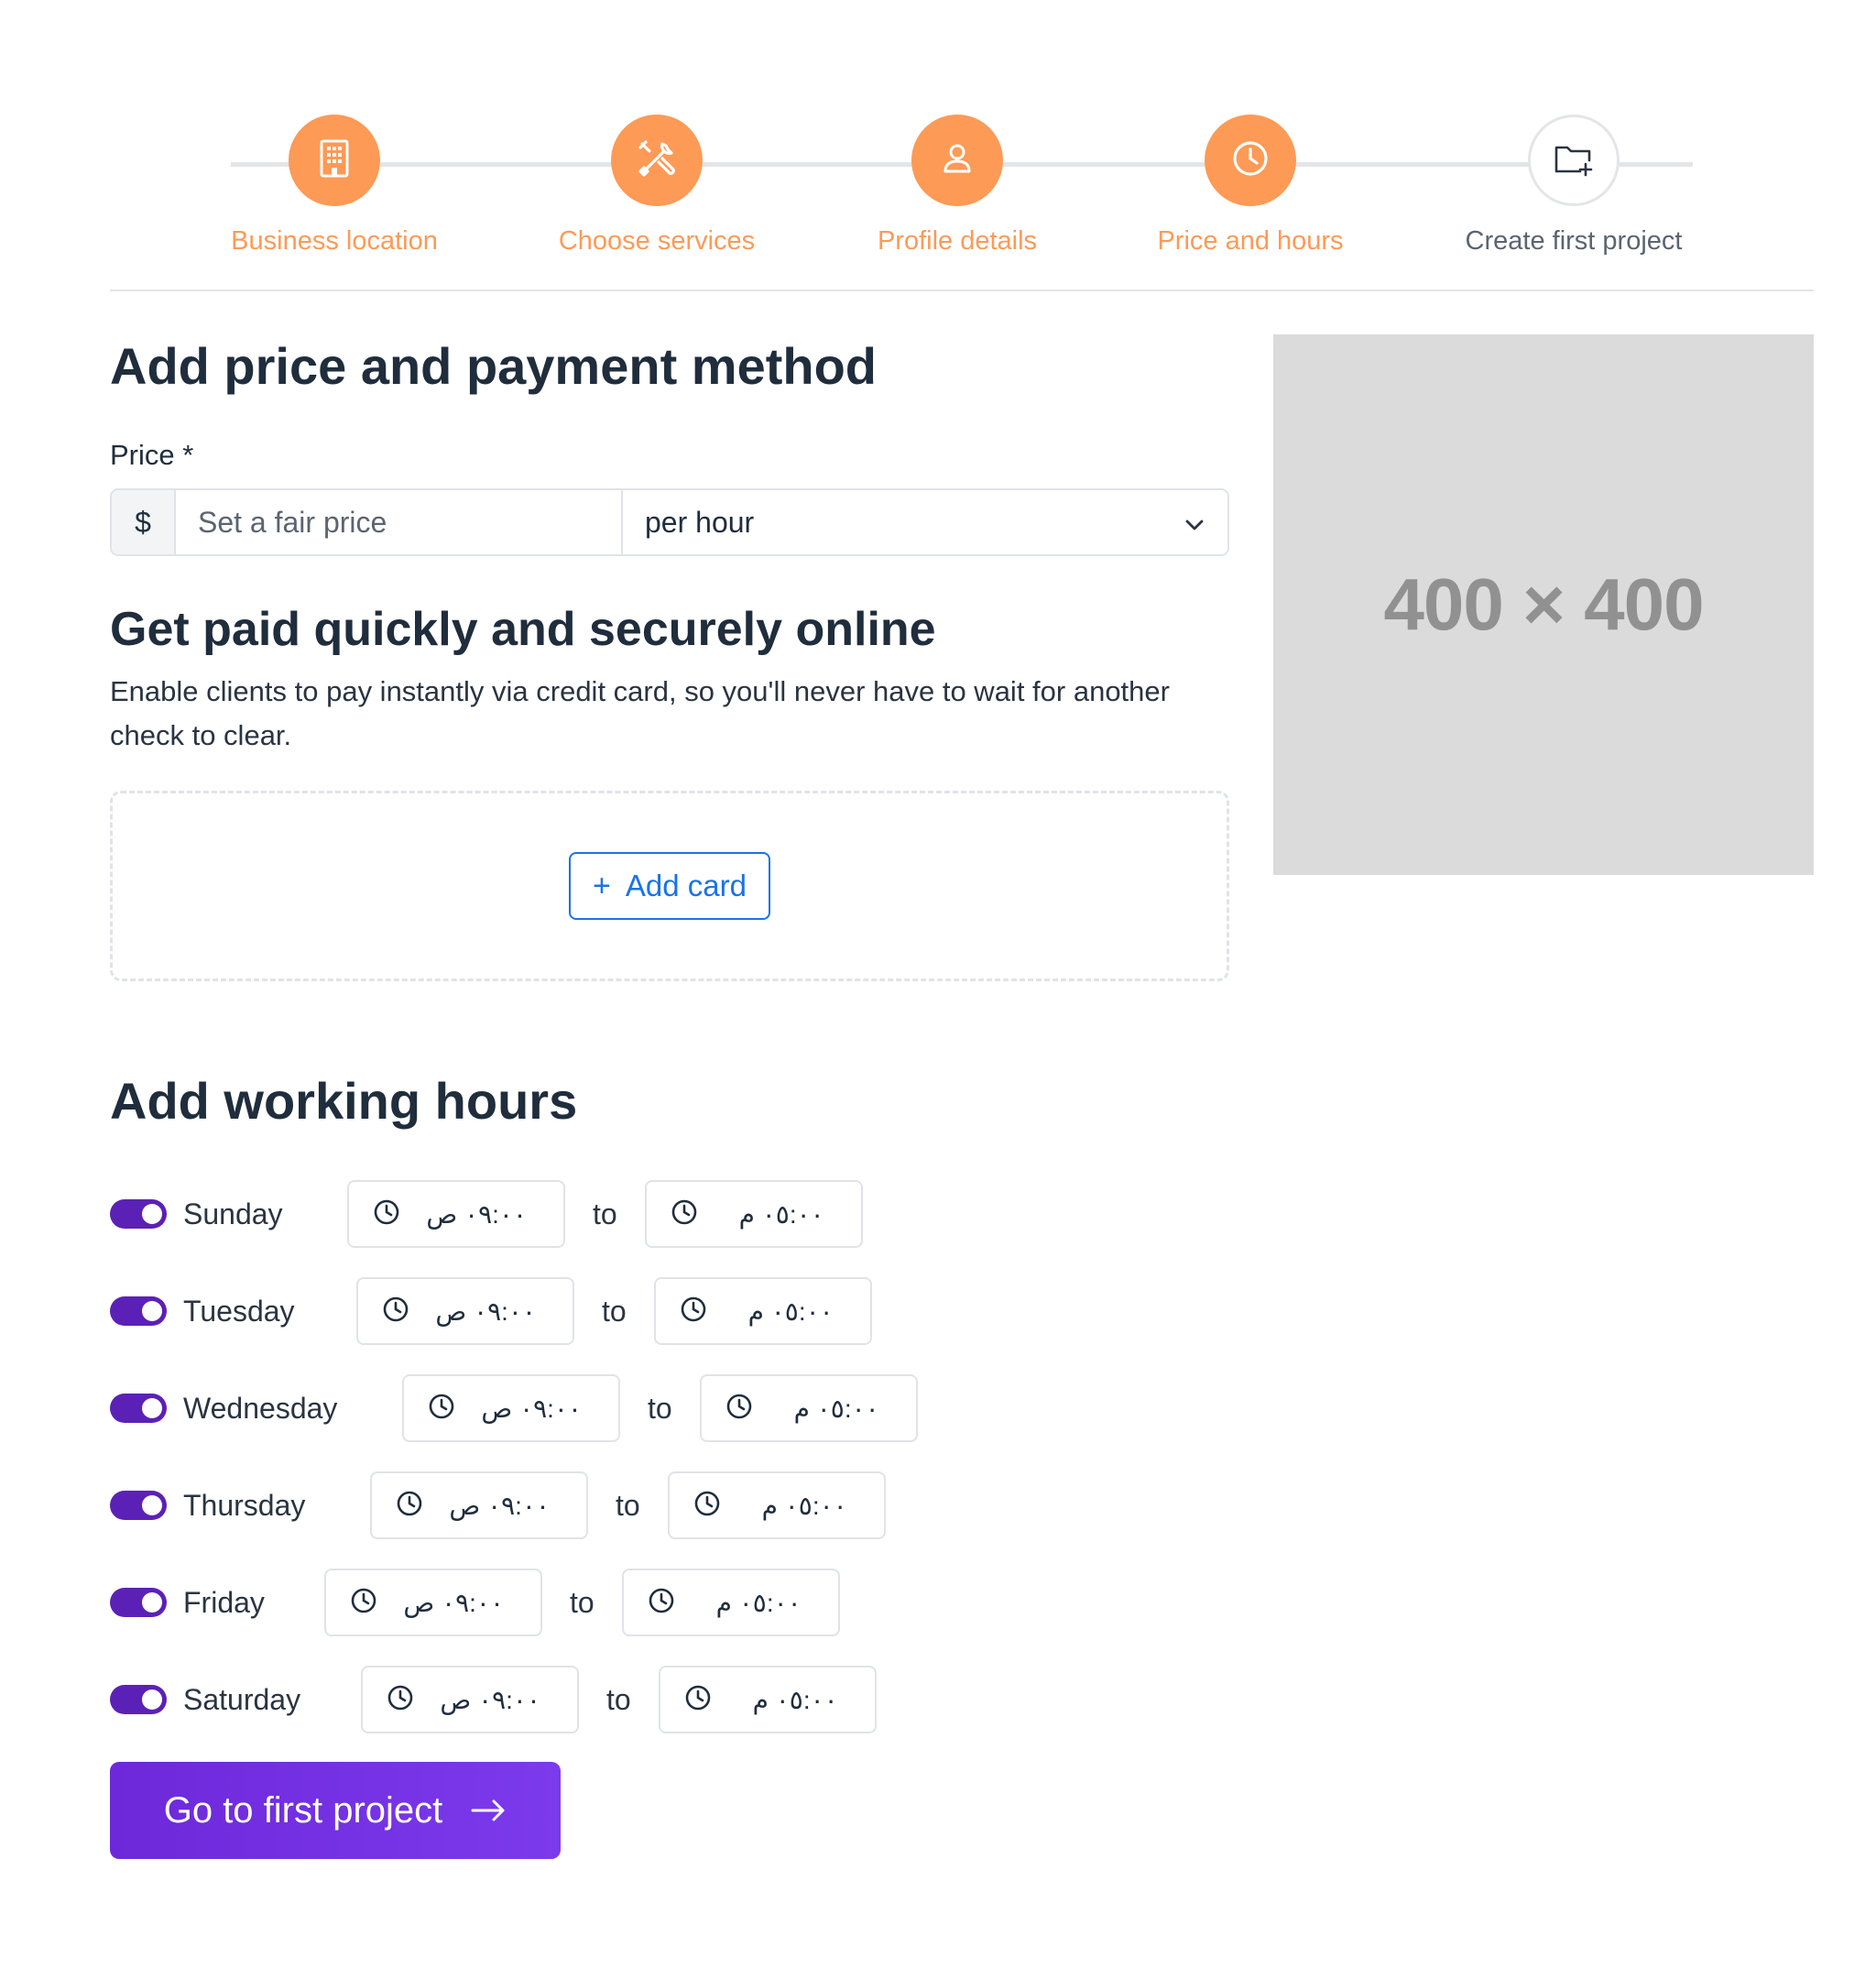 The image size is (1876, 1979). What do you see at coordinates (152, 455) in the screenshot?
I see `price-label: Price *` at bounding box center [152, 455].